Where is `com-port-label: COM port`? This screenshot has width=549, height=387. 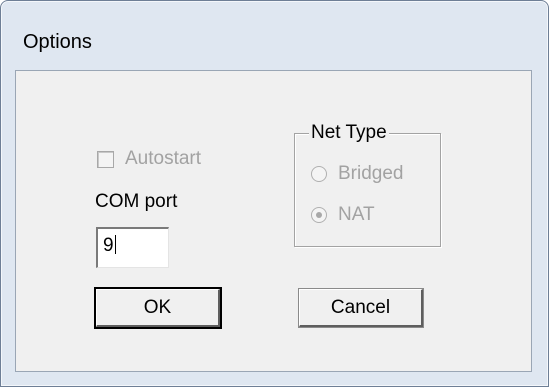
com-port-label: COM port is located at coordinates (136, 201).